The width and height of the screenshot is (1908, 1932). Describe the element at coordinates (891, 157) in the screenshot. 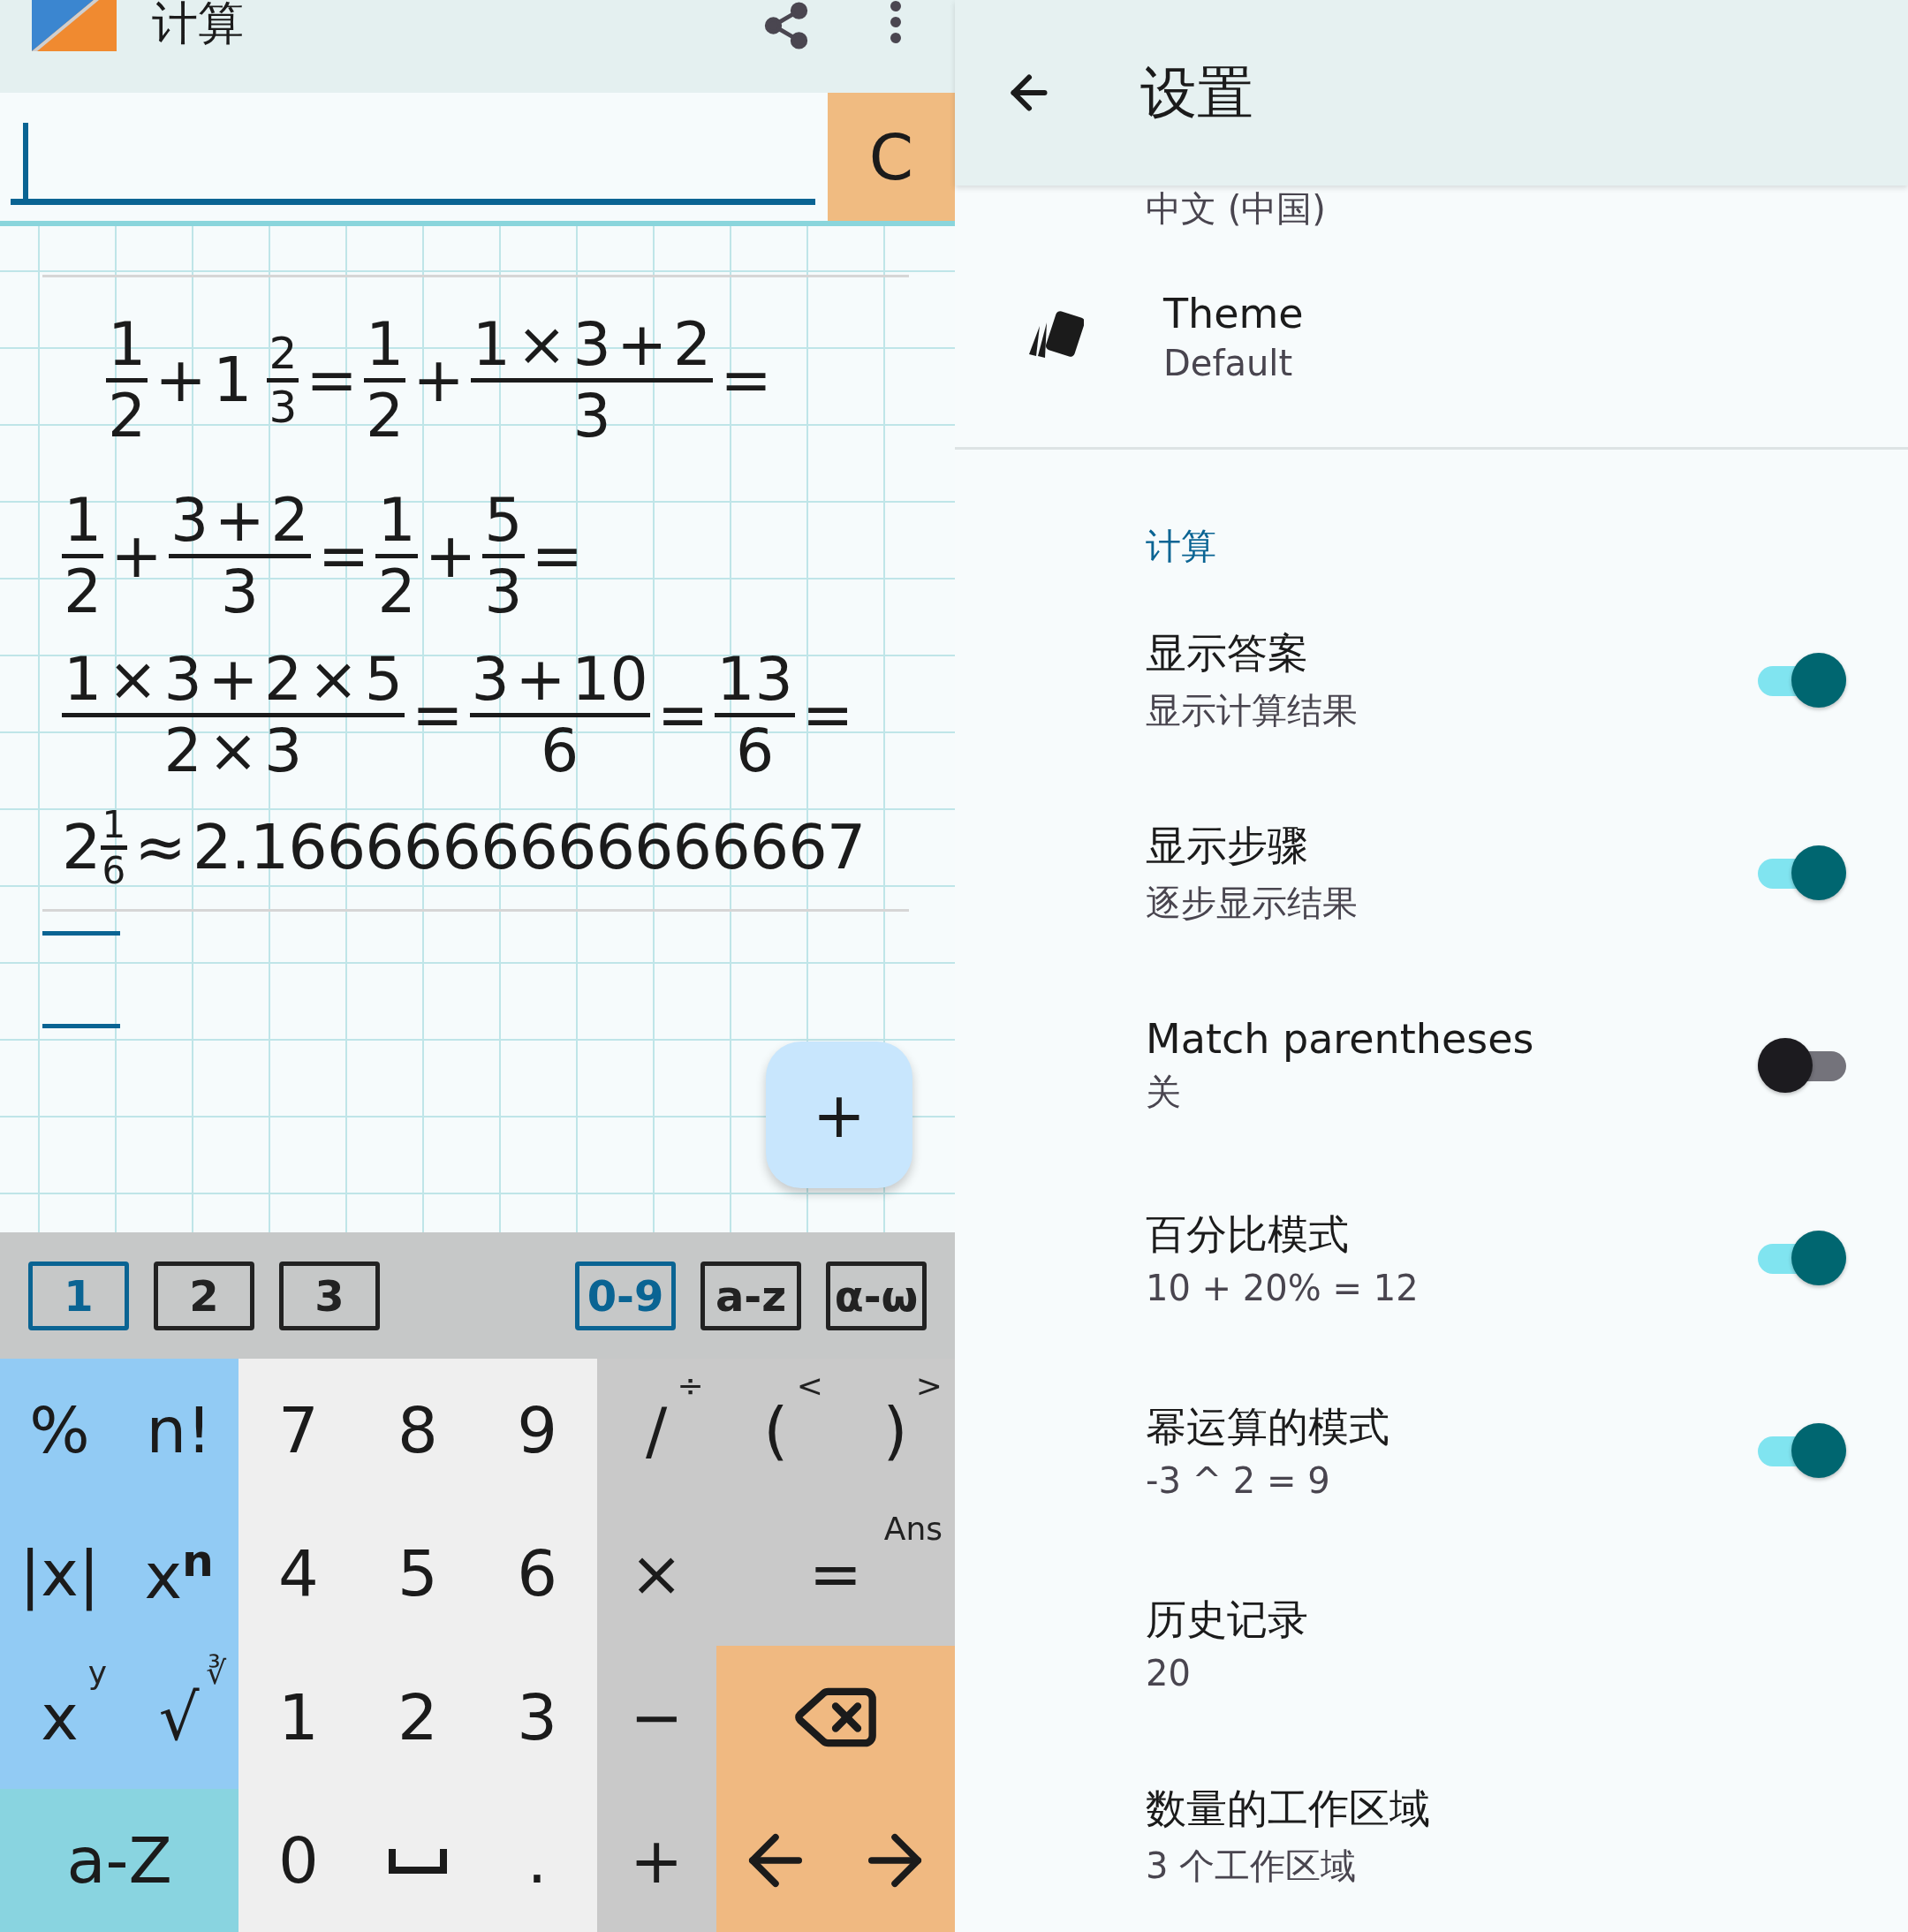

I see `clear-button: C` at that location.